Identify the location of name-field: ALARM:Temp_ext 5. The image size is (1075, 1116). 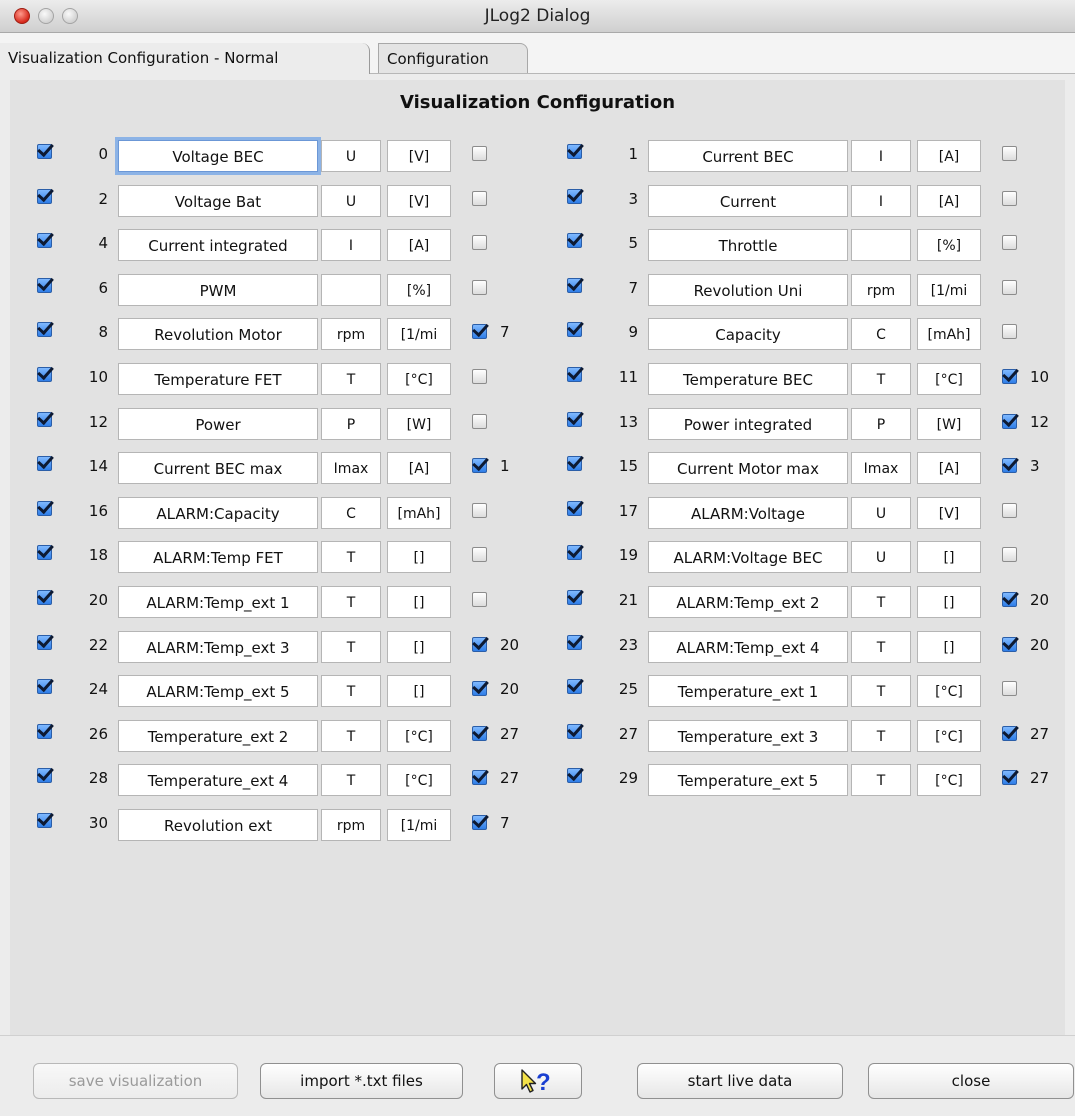
(218, 691).